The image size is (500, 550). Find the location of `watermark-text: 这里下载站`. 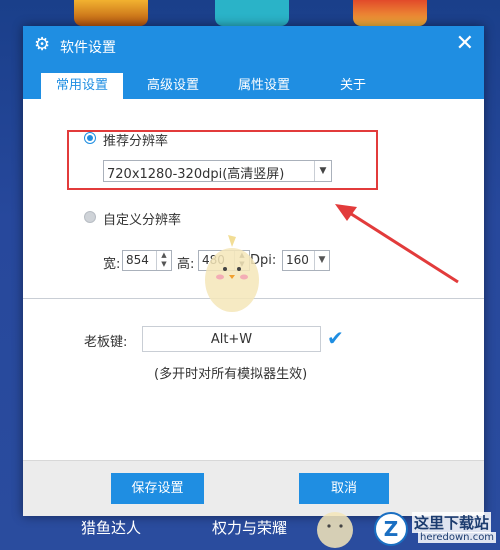

watermark-text: 这里下载站 is located at coordinates (452, 522).